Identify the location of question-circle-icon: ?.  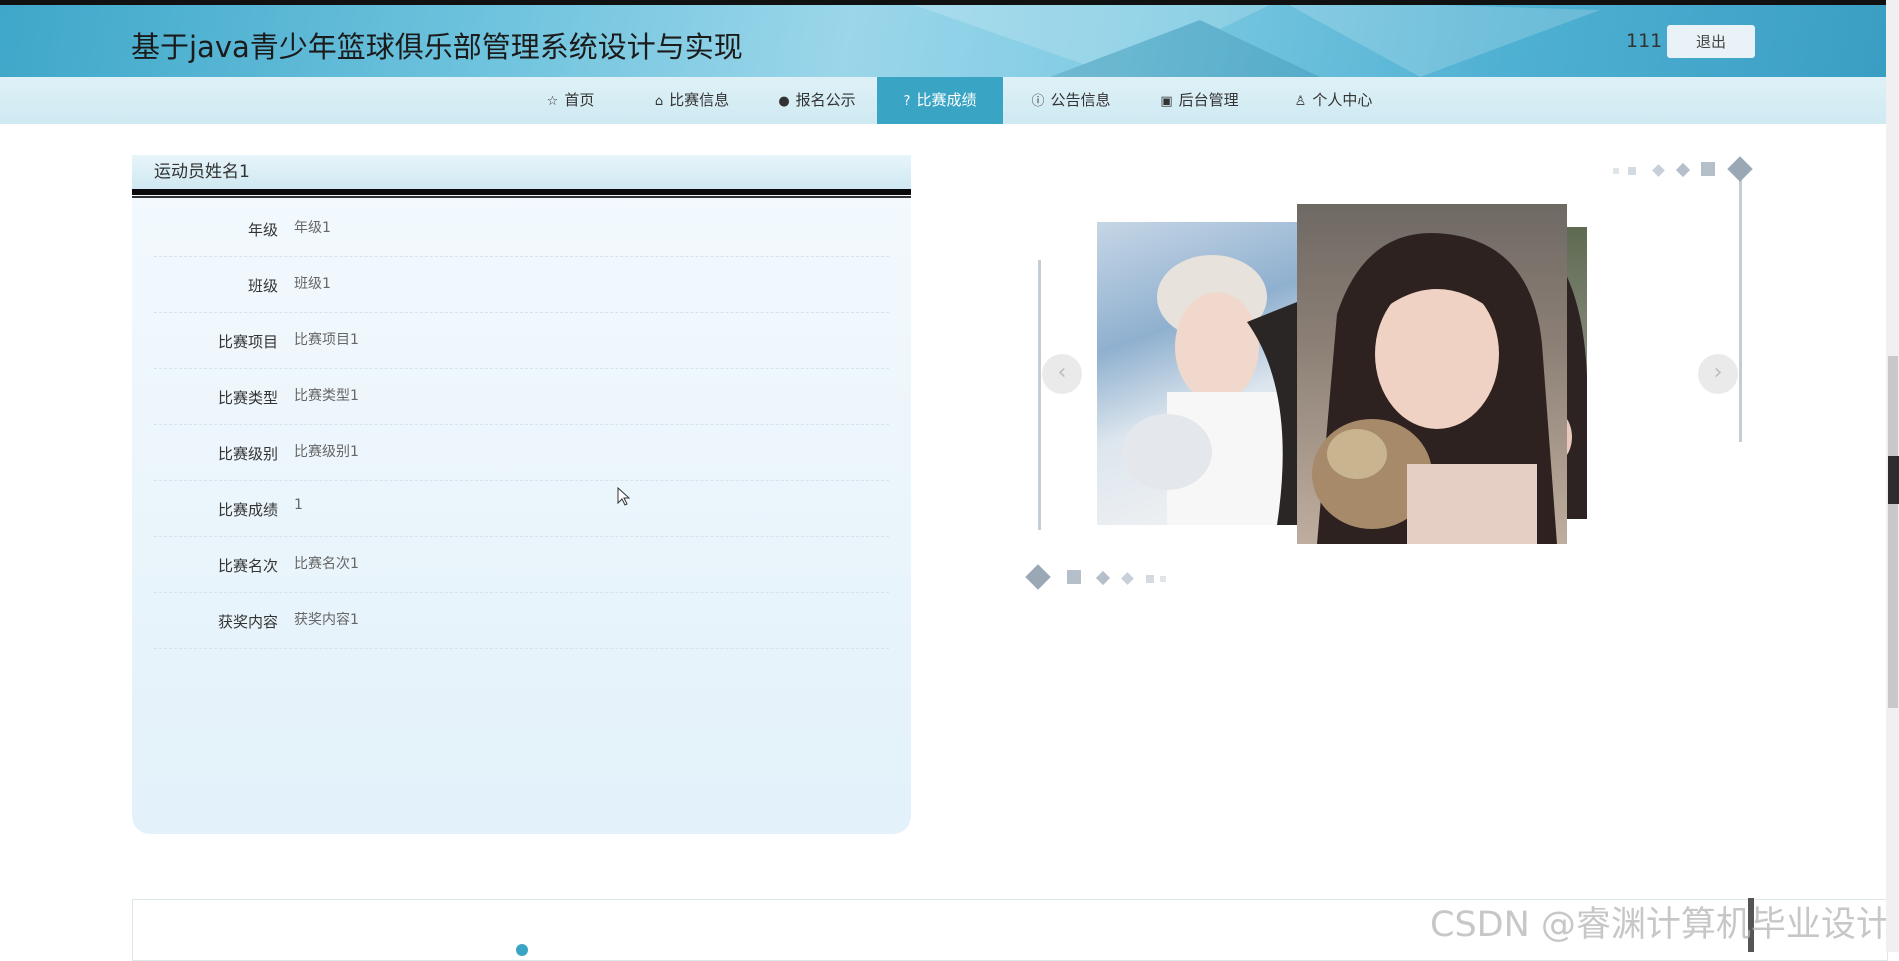
(907, 101).